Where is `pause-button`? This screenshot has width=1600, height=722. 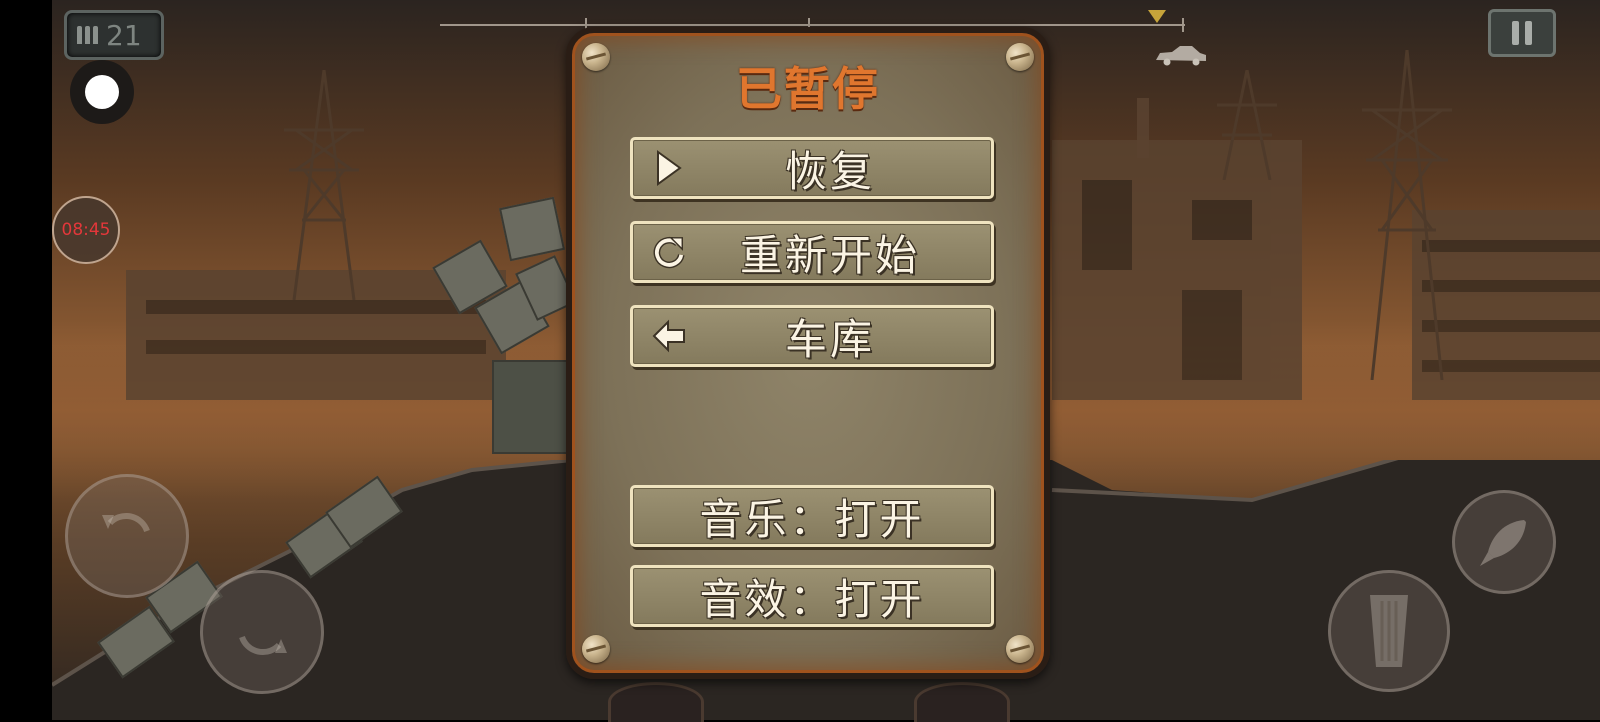
pause-button is located at coordinates (1522, 33).